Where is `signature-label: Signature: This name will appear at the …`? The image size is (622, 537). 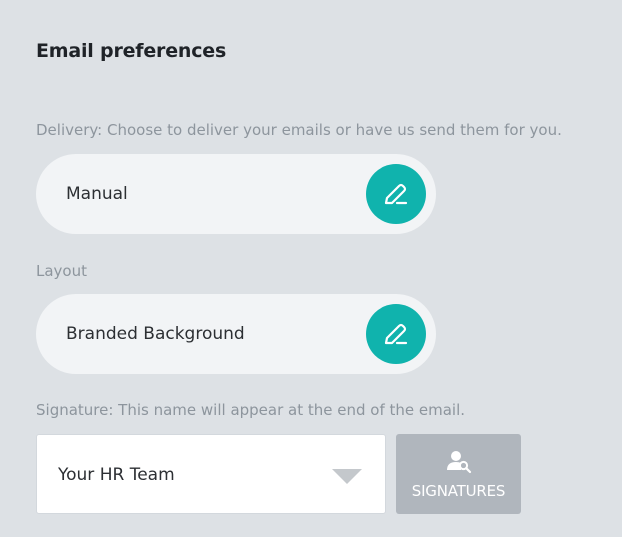
signature-label: Signature: This name will appear at the … is located at coordinates (251, 410).